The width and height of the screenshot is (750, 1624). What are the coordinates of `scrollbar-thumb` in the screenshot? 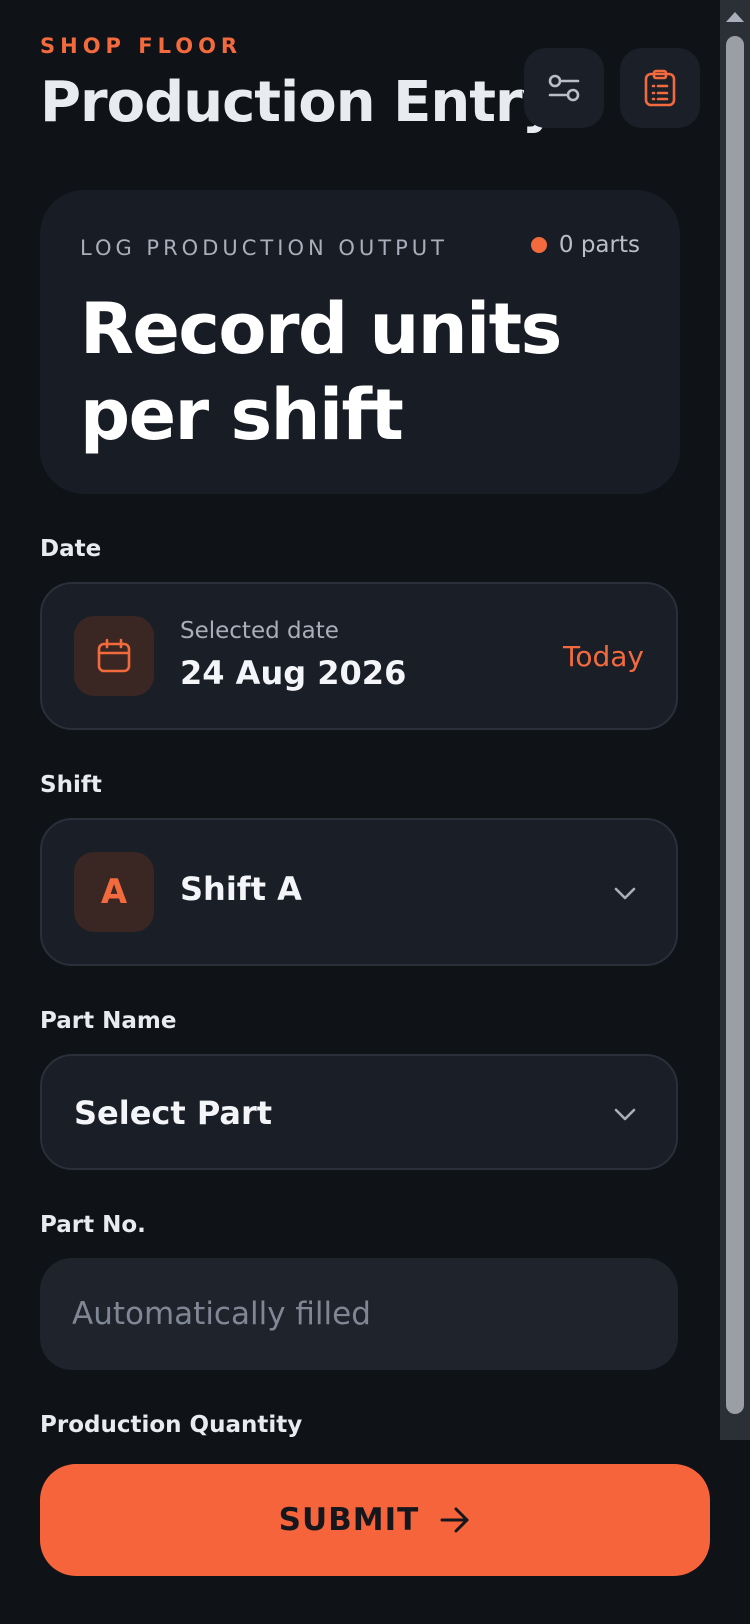 It's located at (735, 725).